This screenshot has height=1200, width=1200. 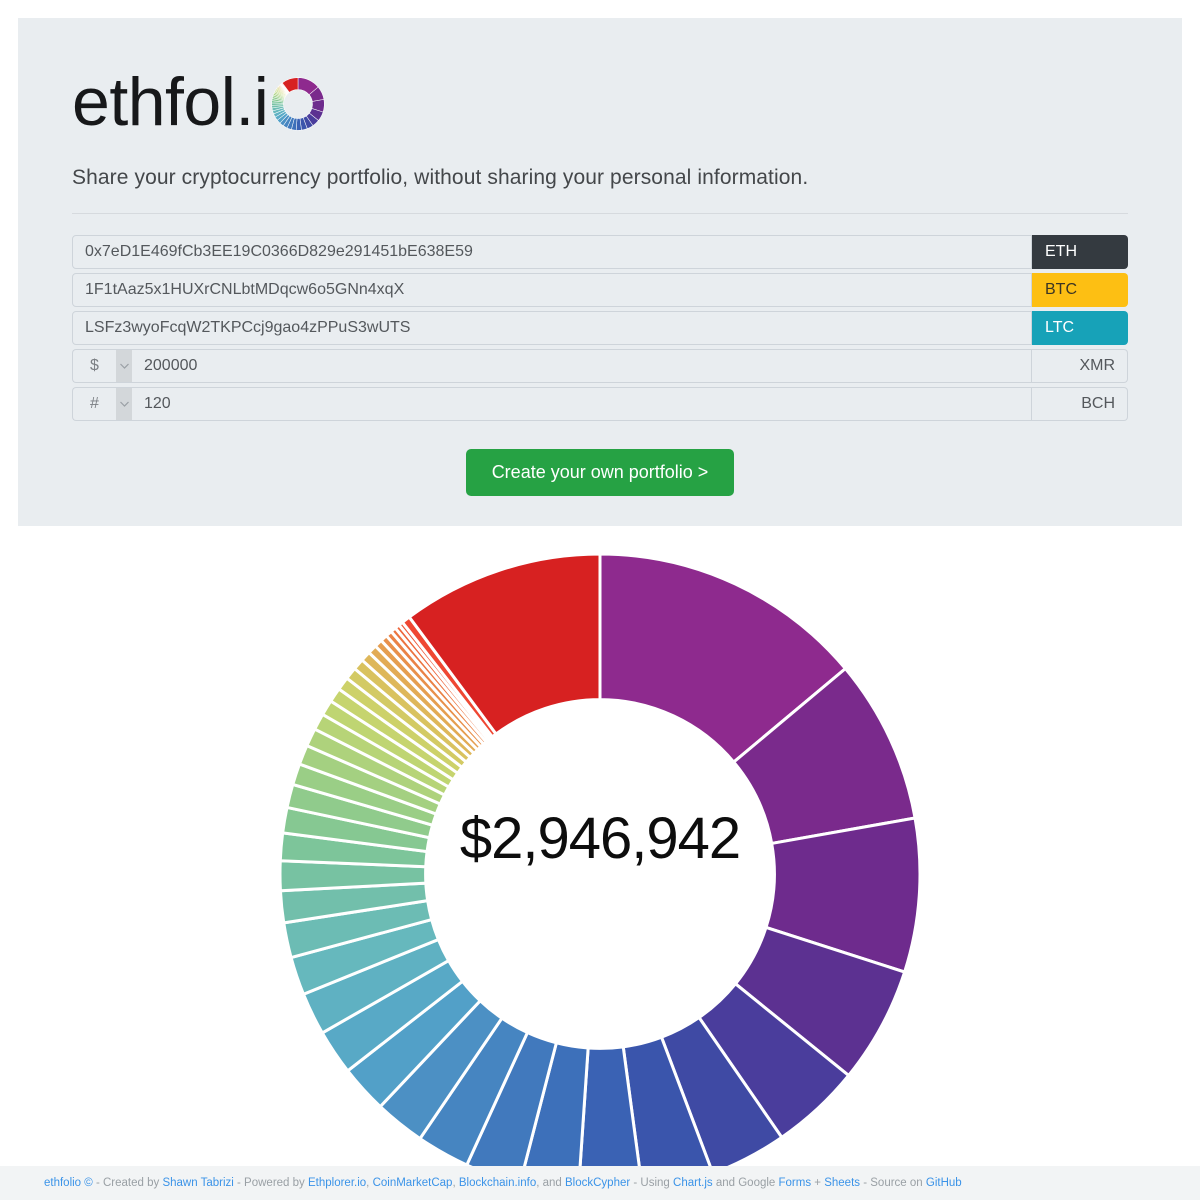 I want to click on coin-tag-ltc: LTC, so click(x=1080, y=328).